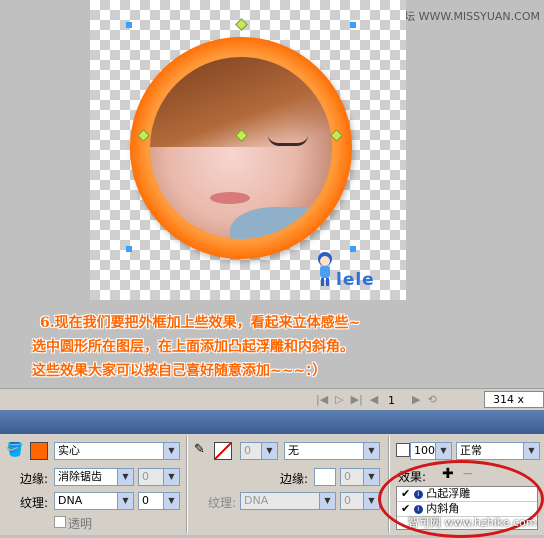 This screenshot has height=538, width=544. What do you see at coordinates (80, 524) in the screenshot?
I see `transparent-label: 透明` at bounding box center [80, 524].